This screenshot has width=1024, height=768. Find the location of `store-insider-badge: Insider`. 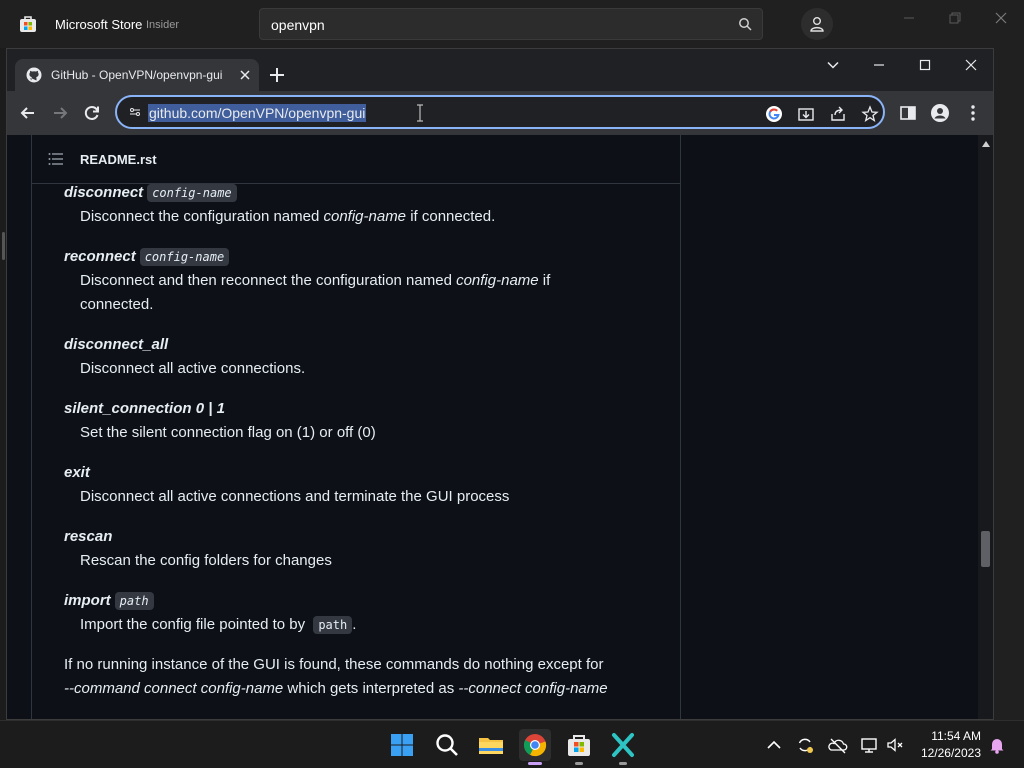

store-insider-badge: Insider is located at coordinates (163, 25).